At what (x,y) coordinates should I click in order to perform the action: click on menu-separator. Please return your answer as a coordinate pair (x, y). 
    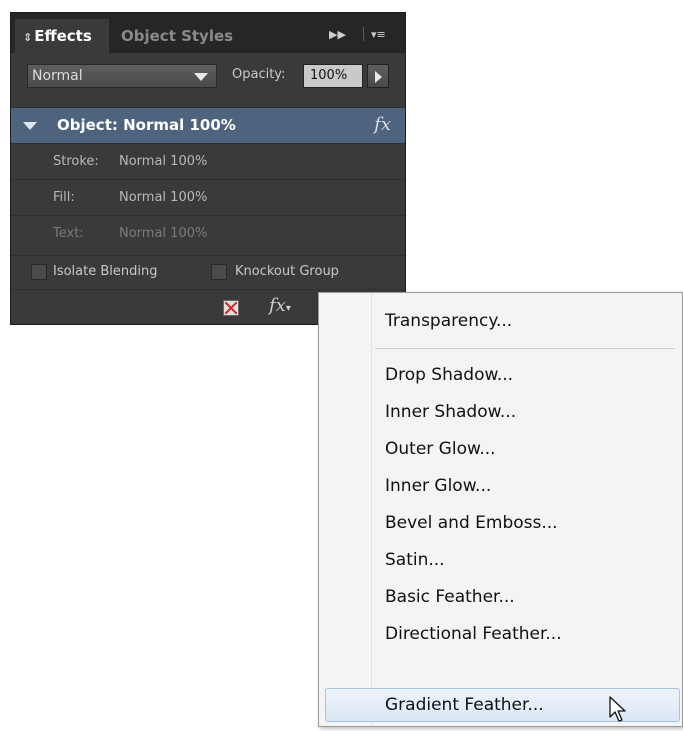
    Looking at the image, I should click on (525, 348).